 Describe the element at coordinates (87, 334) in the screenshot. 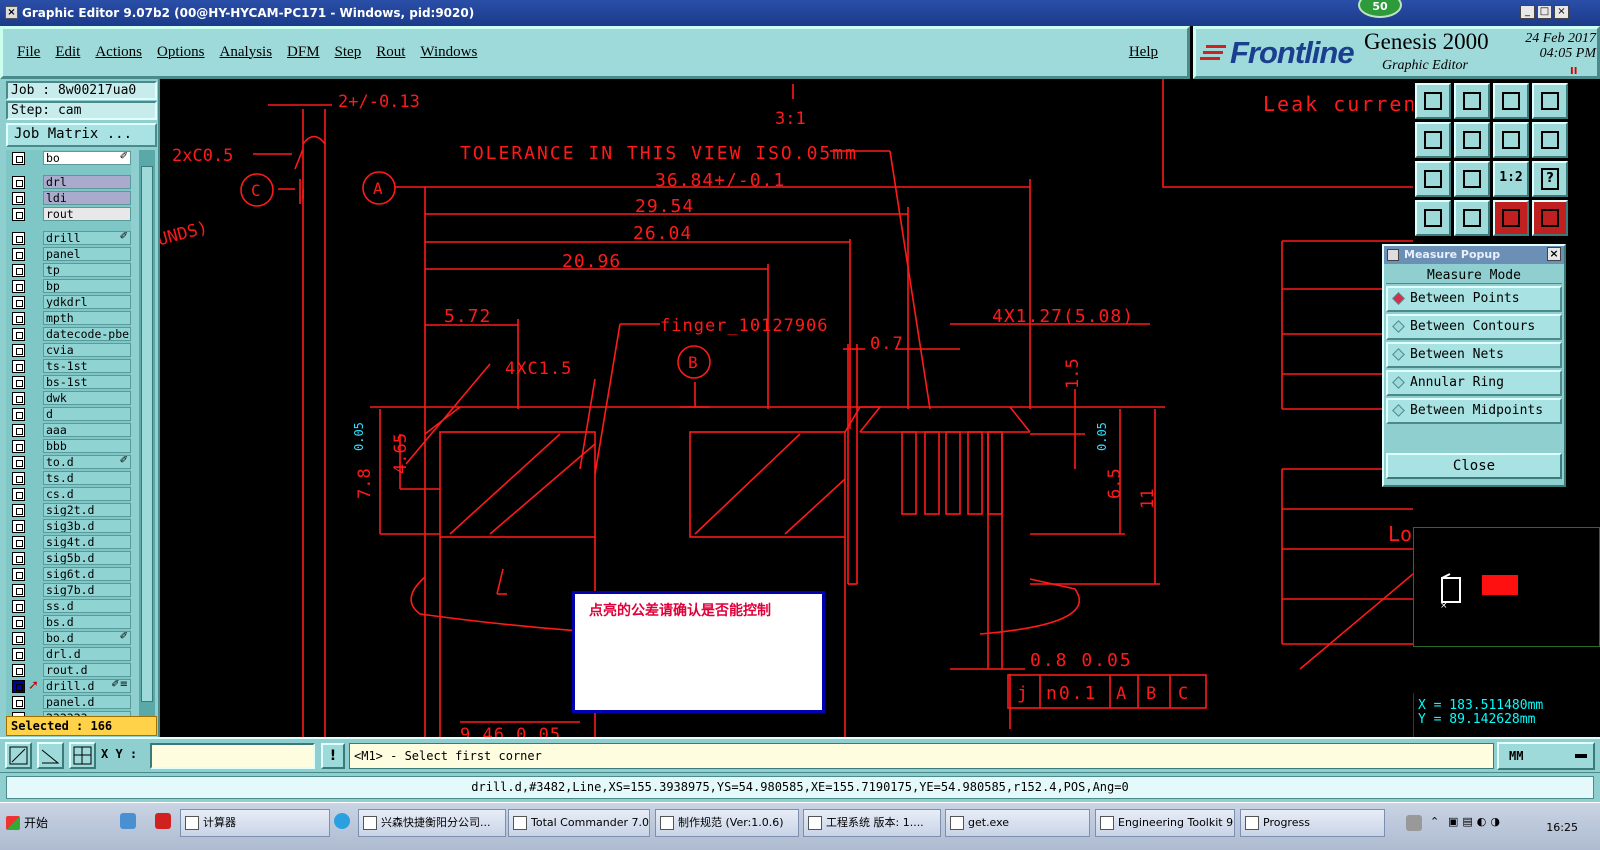

I see `layer-name: datecode-pbe` at that location.